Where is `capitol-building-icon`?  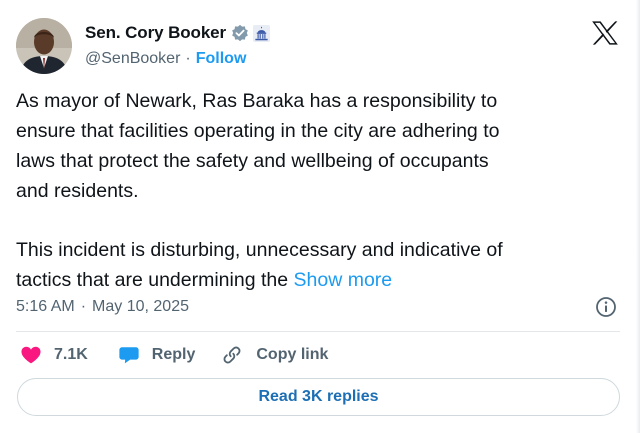 capitol-building-icon is located at coordinates (262, 33).